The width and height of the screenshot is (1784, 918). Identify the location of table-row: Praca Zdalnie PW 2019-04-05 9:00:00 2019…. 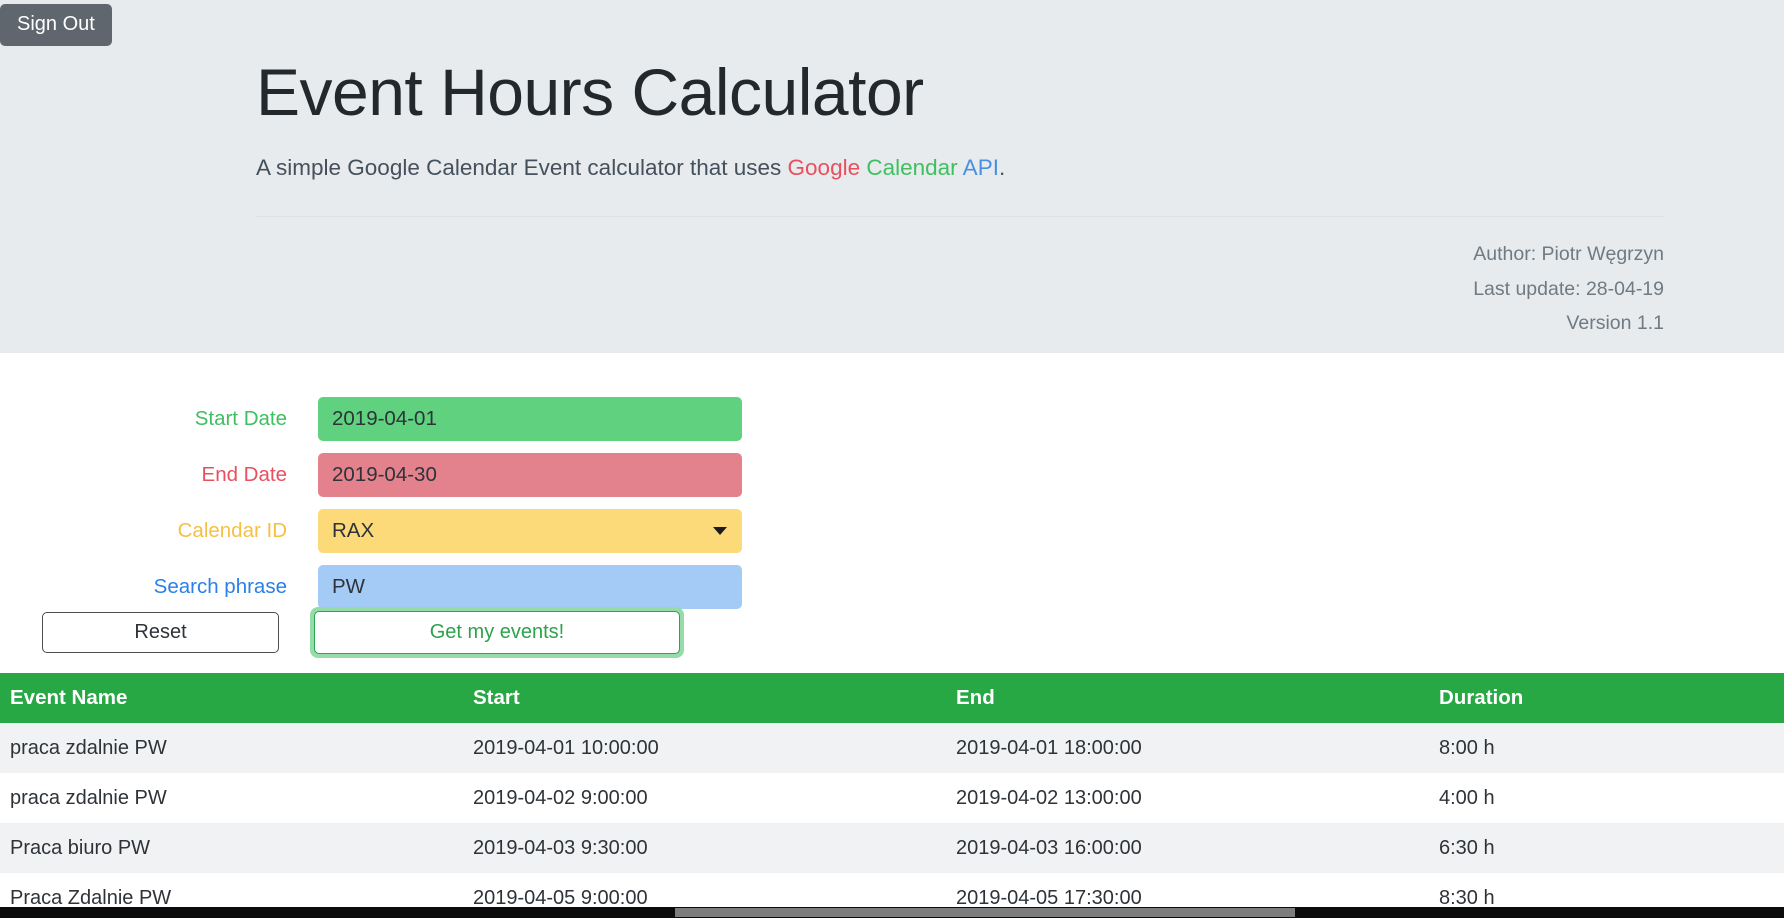
(892, 890).